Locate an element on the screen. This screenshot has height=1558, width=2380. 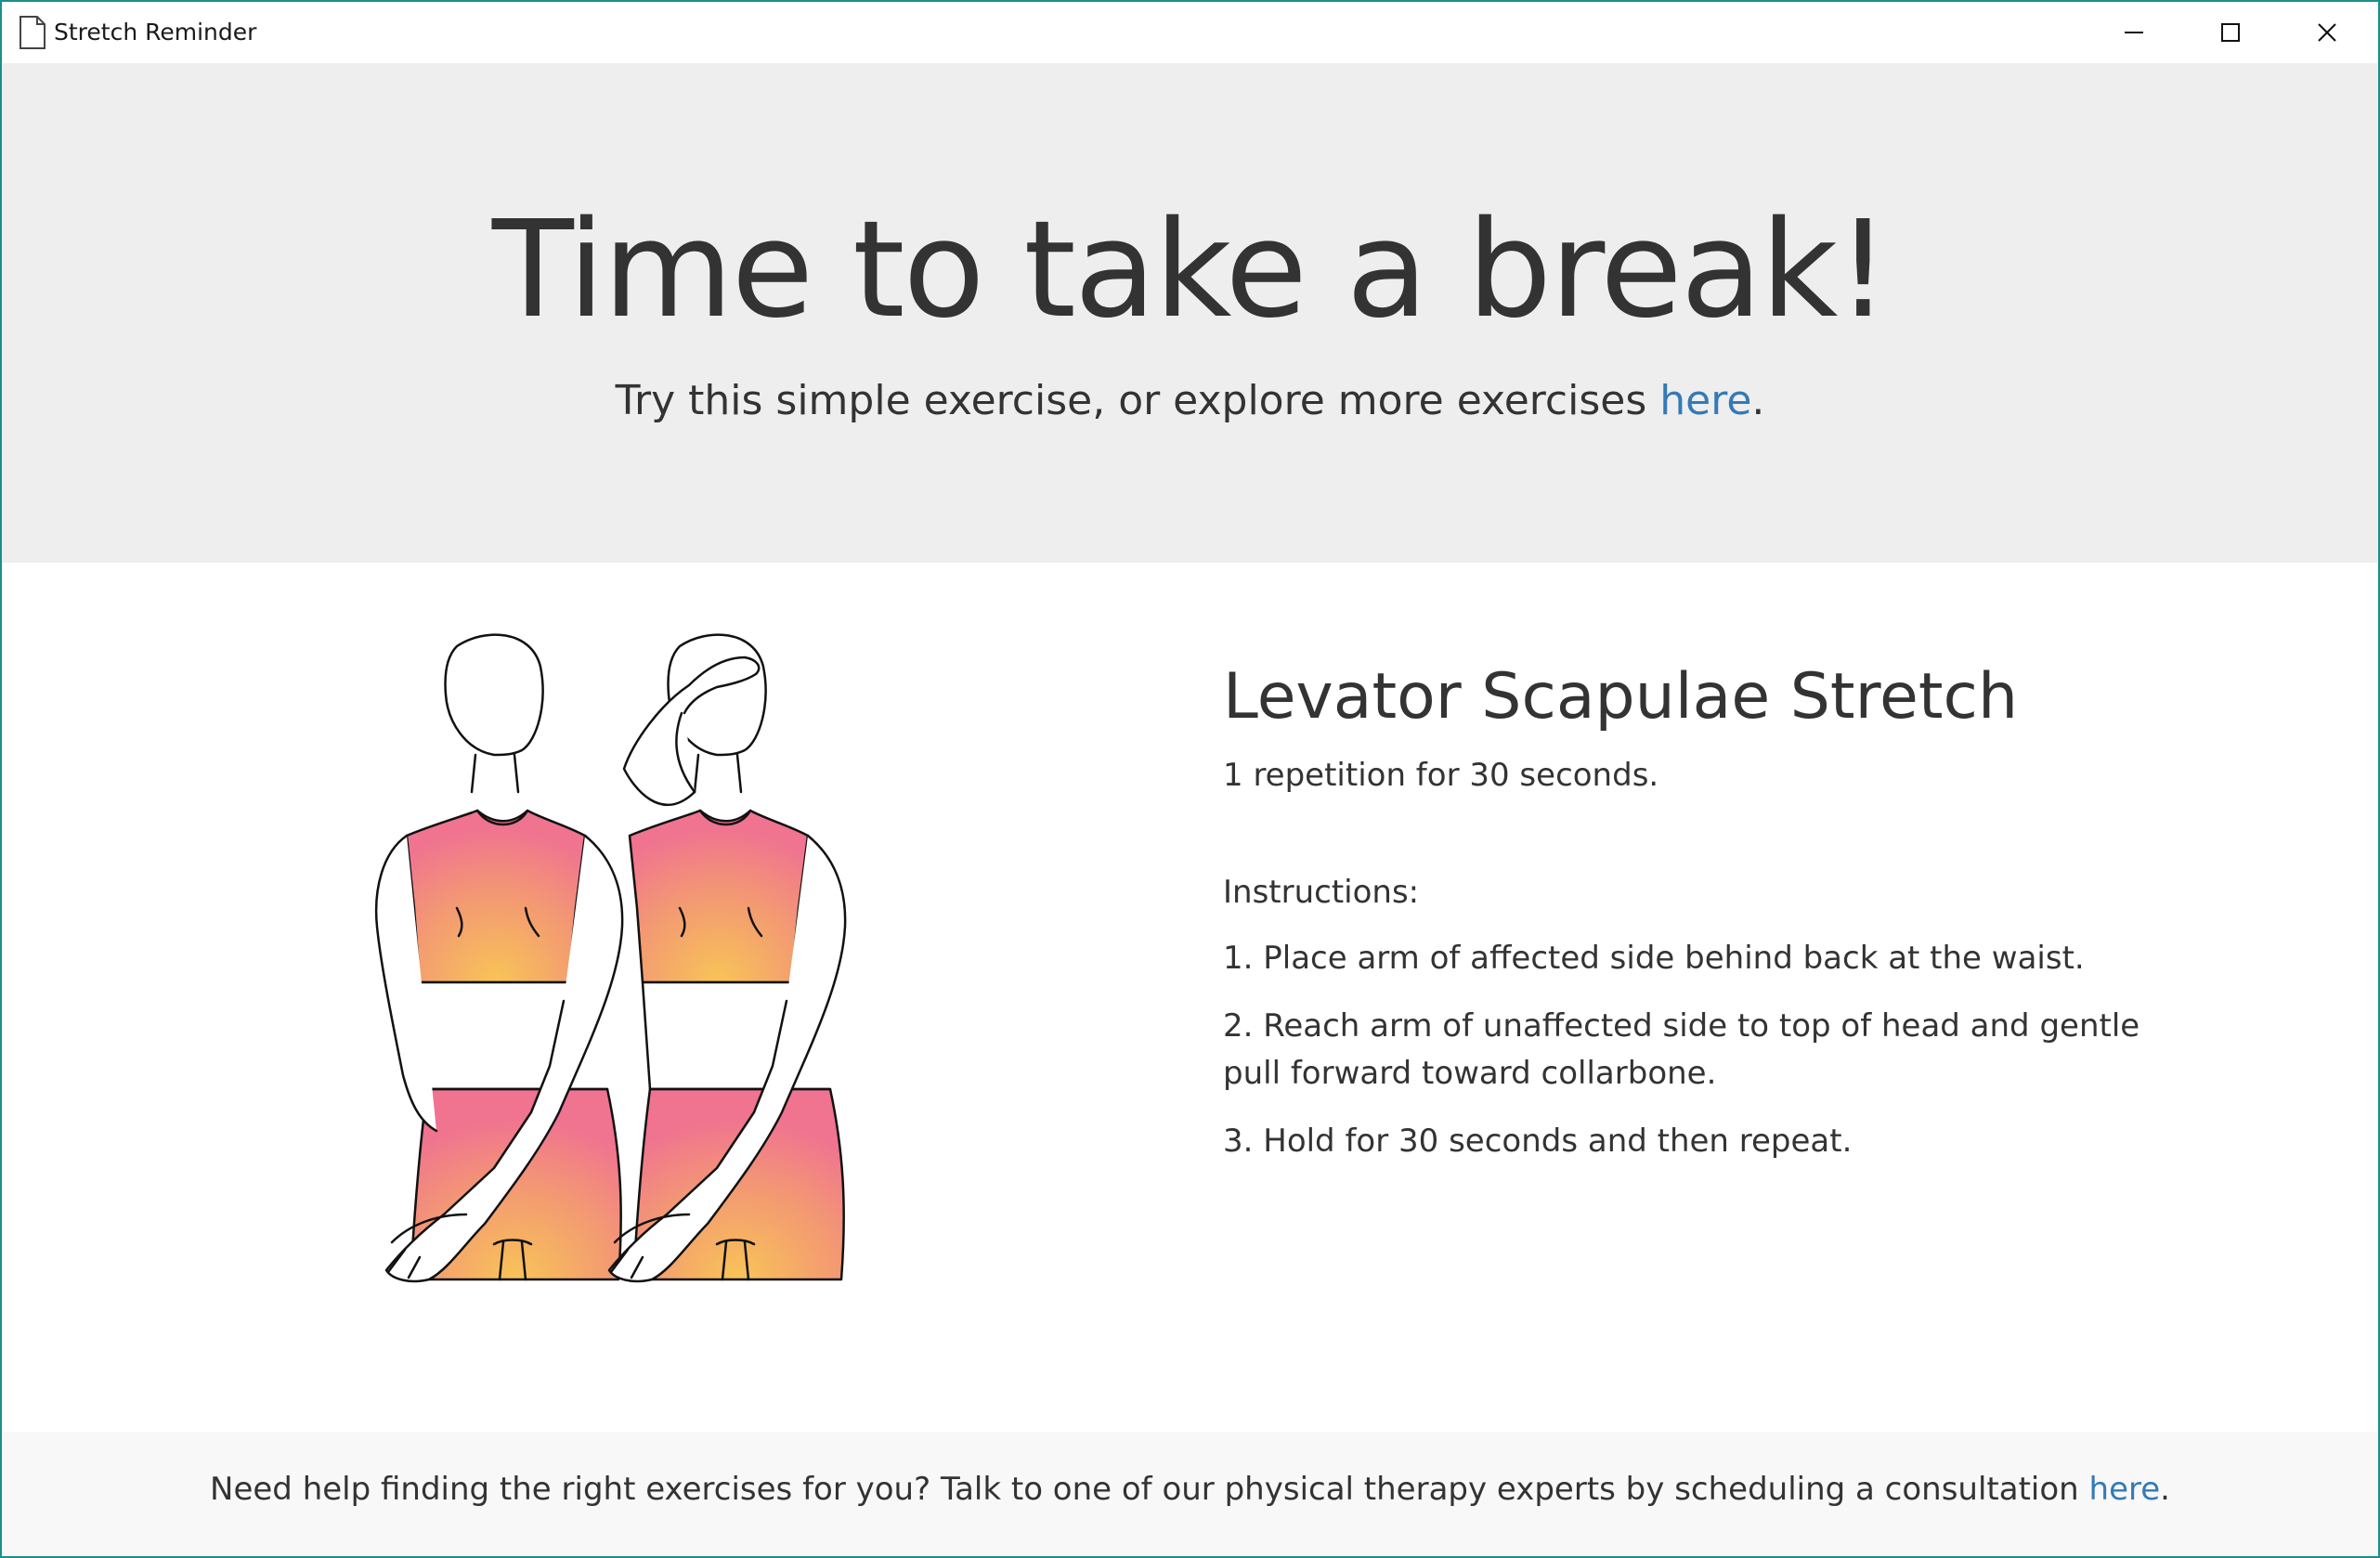
hero-subtitle-period: . is located at coordinates (1758, 400).